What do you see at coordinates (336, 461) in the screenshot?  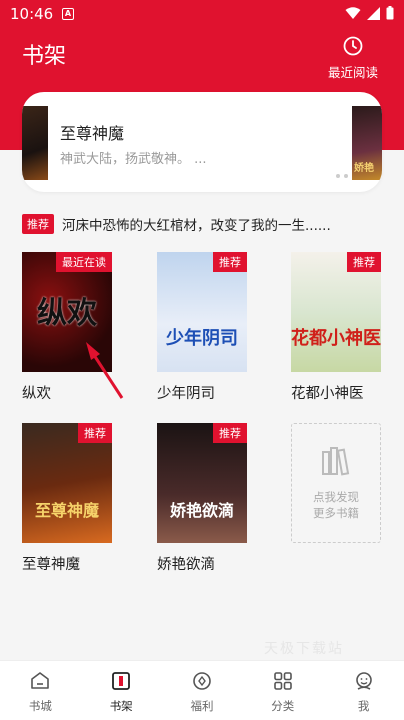 I see `books-icon` at bounding box center [336, 461].